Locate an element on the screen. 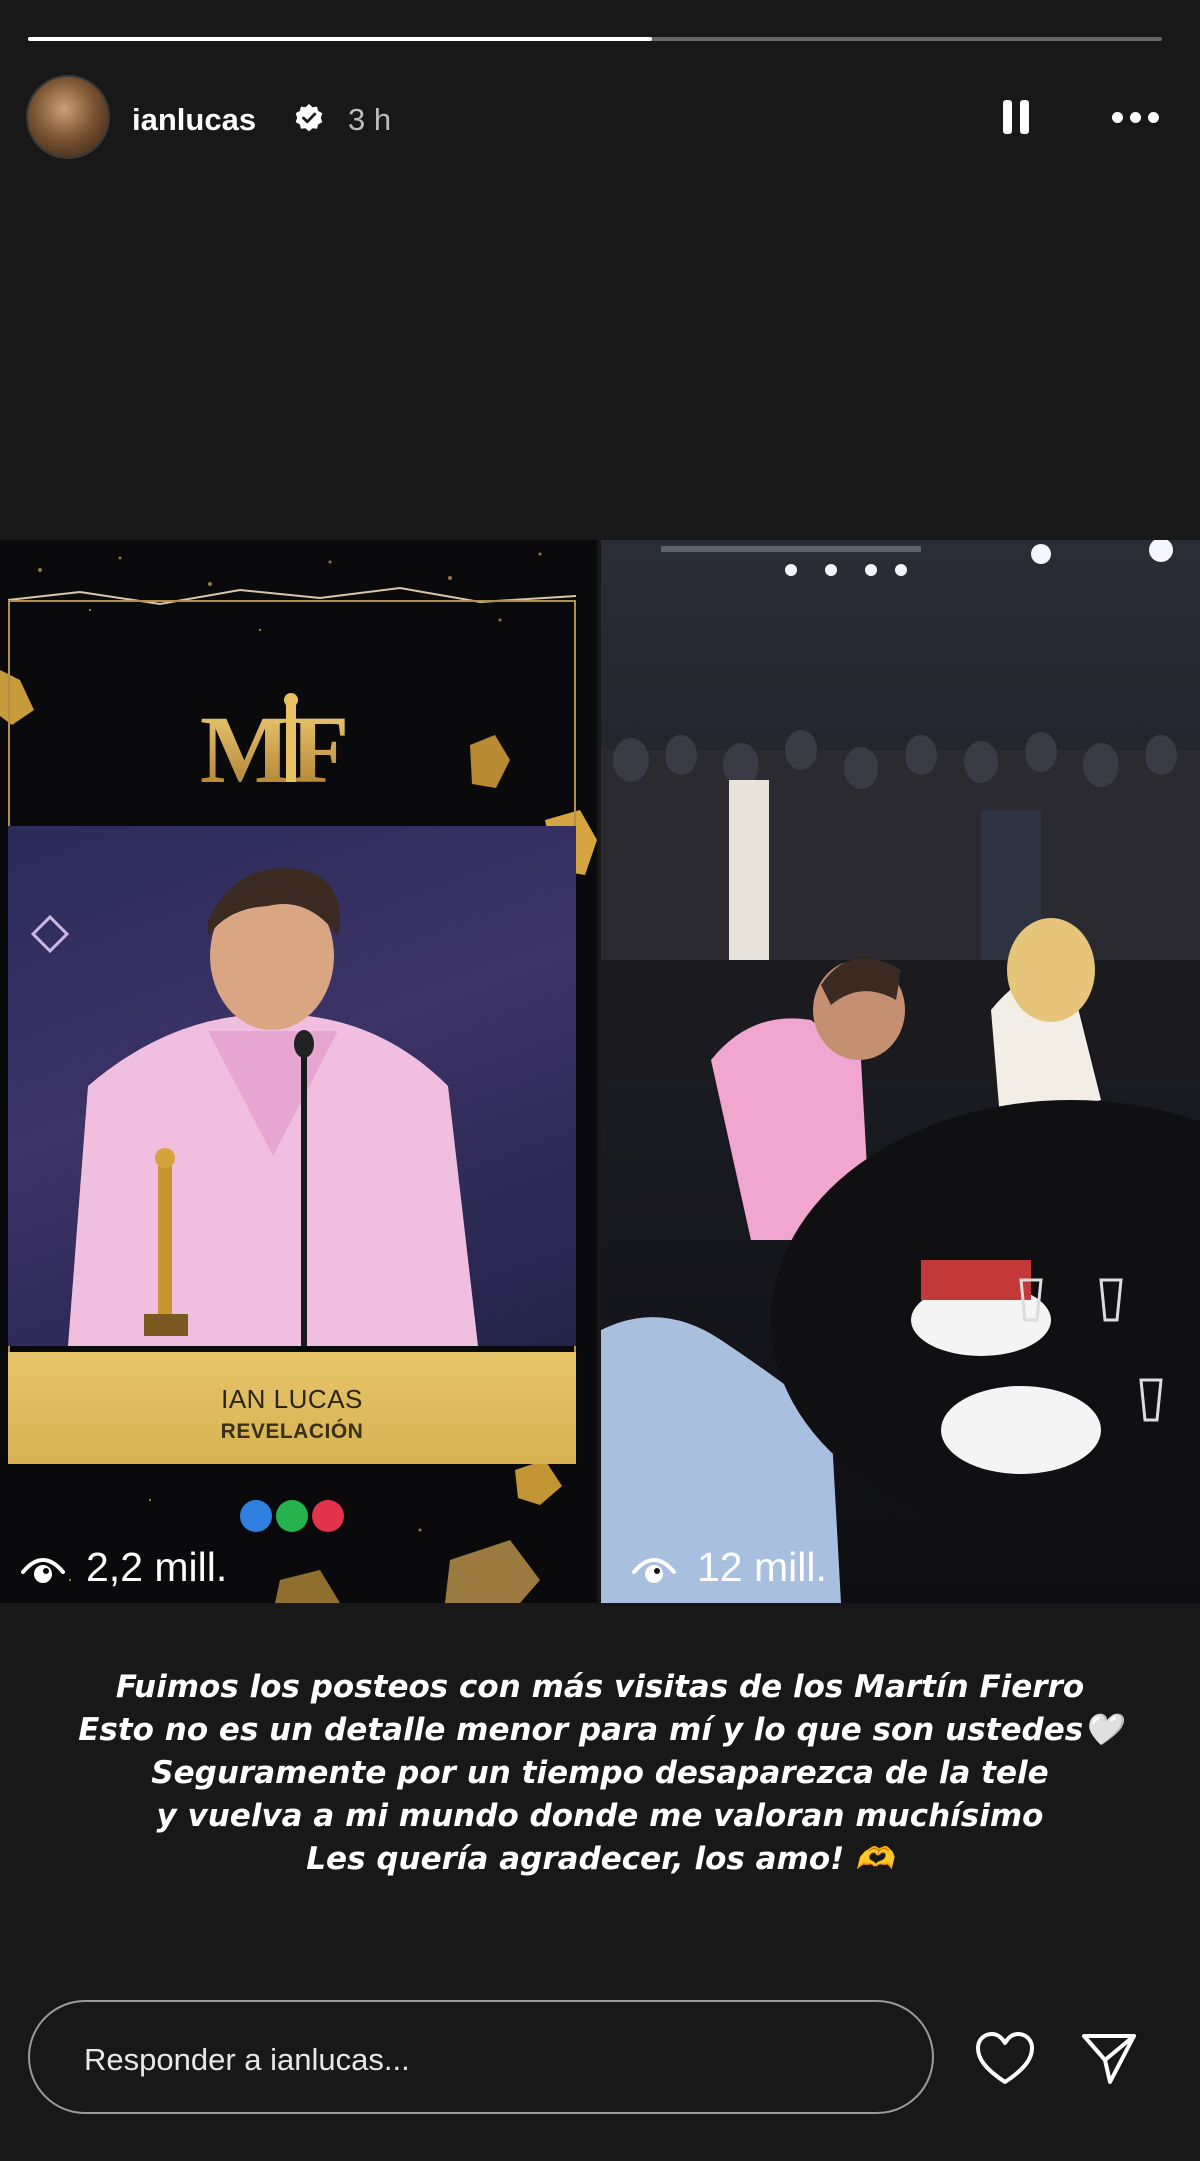 This screenshot has width=1200, height=2161. pause-icon is located at coordinates (1016, 117).